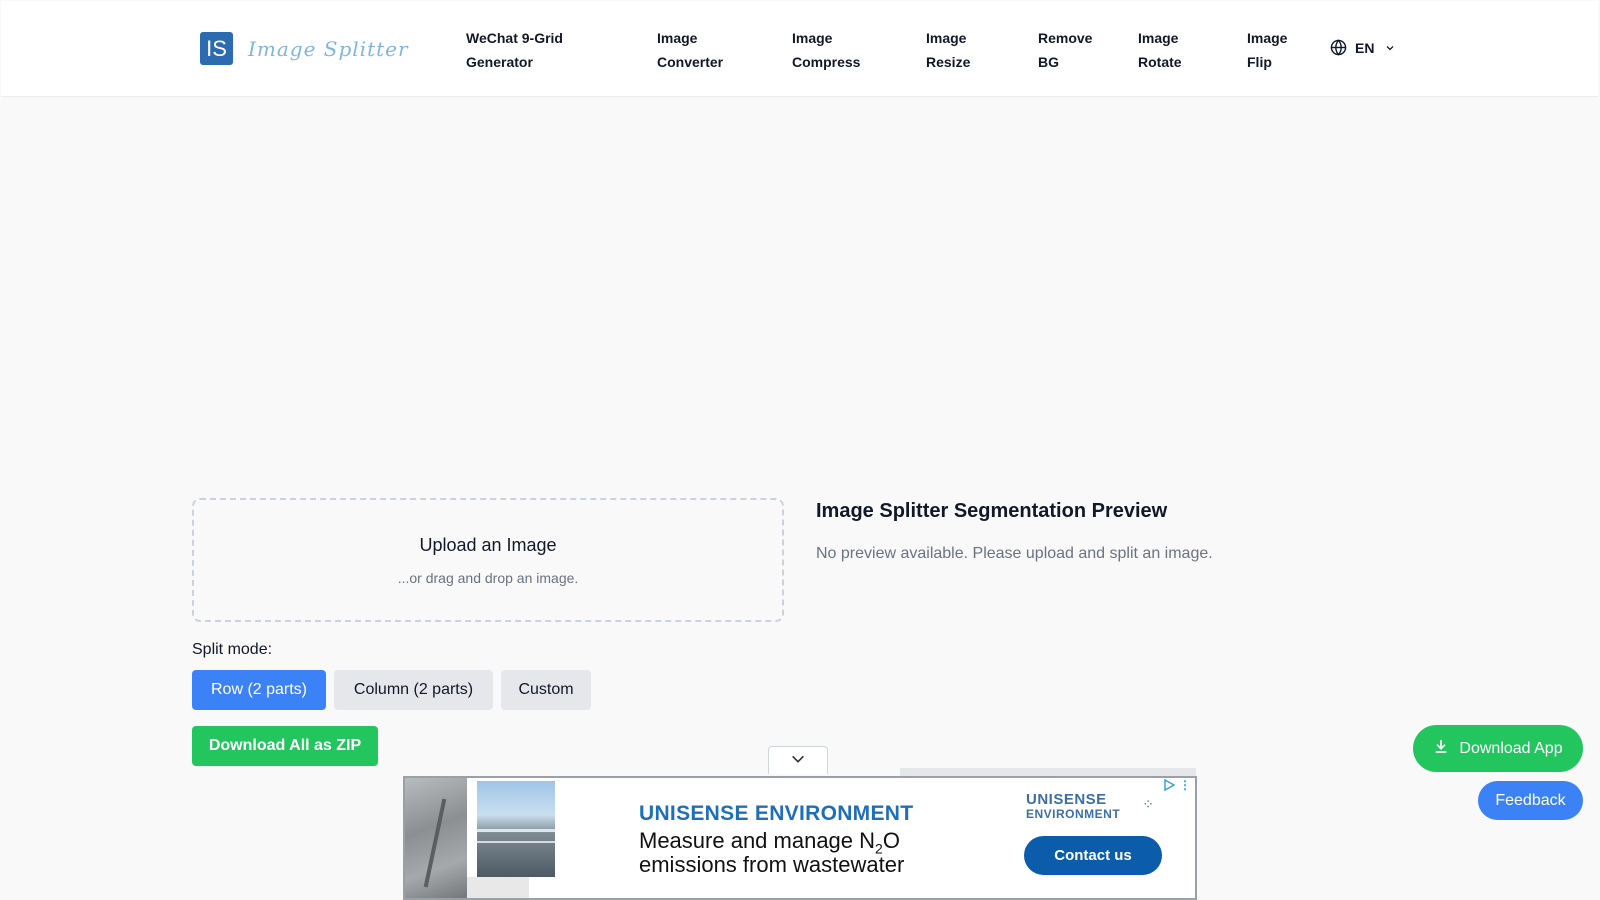 The width and height of the screenshot is (1600, 900). Describe the element at coordinates (992, 511) in the screenshot. I see `preview-title: Image Splitter Segmentation Preview` at that location.